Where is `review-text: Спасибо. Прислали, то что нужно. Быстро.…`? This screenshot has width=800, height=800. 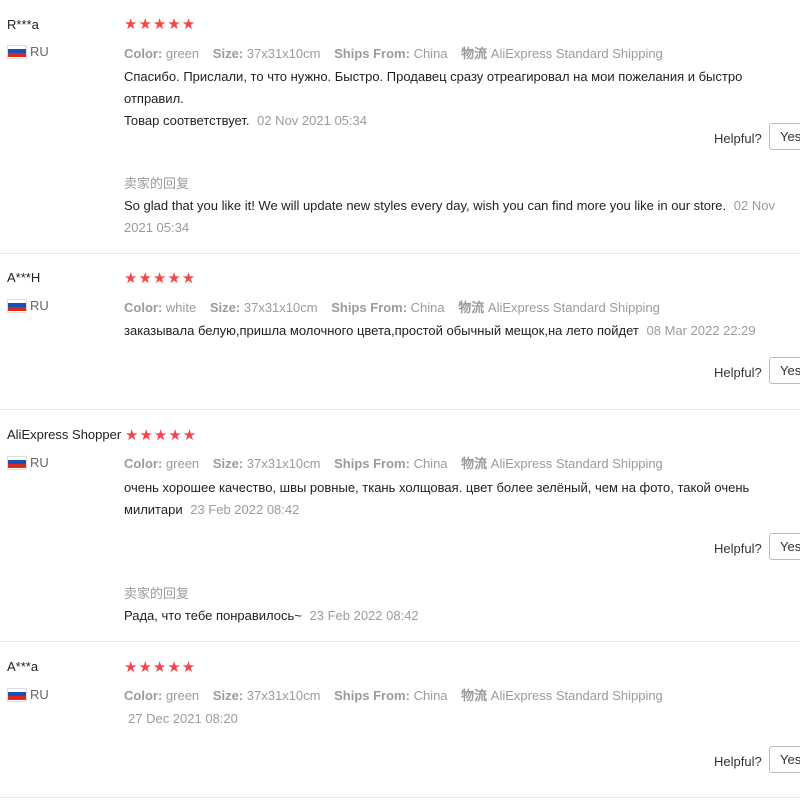 review-text: Спасибо. Прислали, то что нужно. Быстро.… is located at coordinates (460, 99).